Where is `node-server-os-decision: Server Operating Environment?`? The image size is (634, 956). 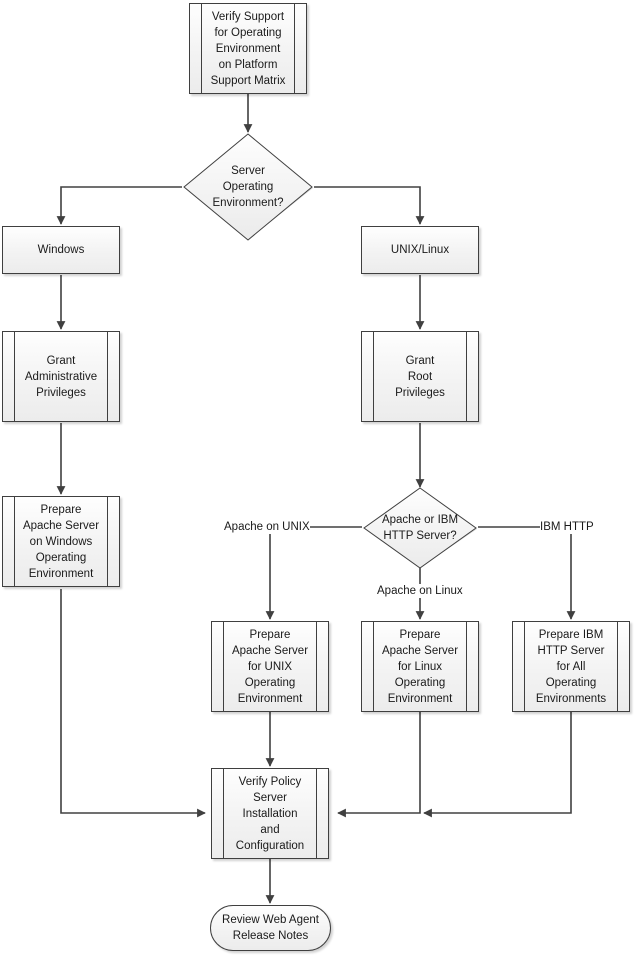
node-server-os-decision: Server Operating Environment? is located at coordinates (248, 187).